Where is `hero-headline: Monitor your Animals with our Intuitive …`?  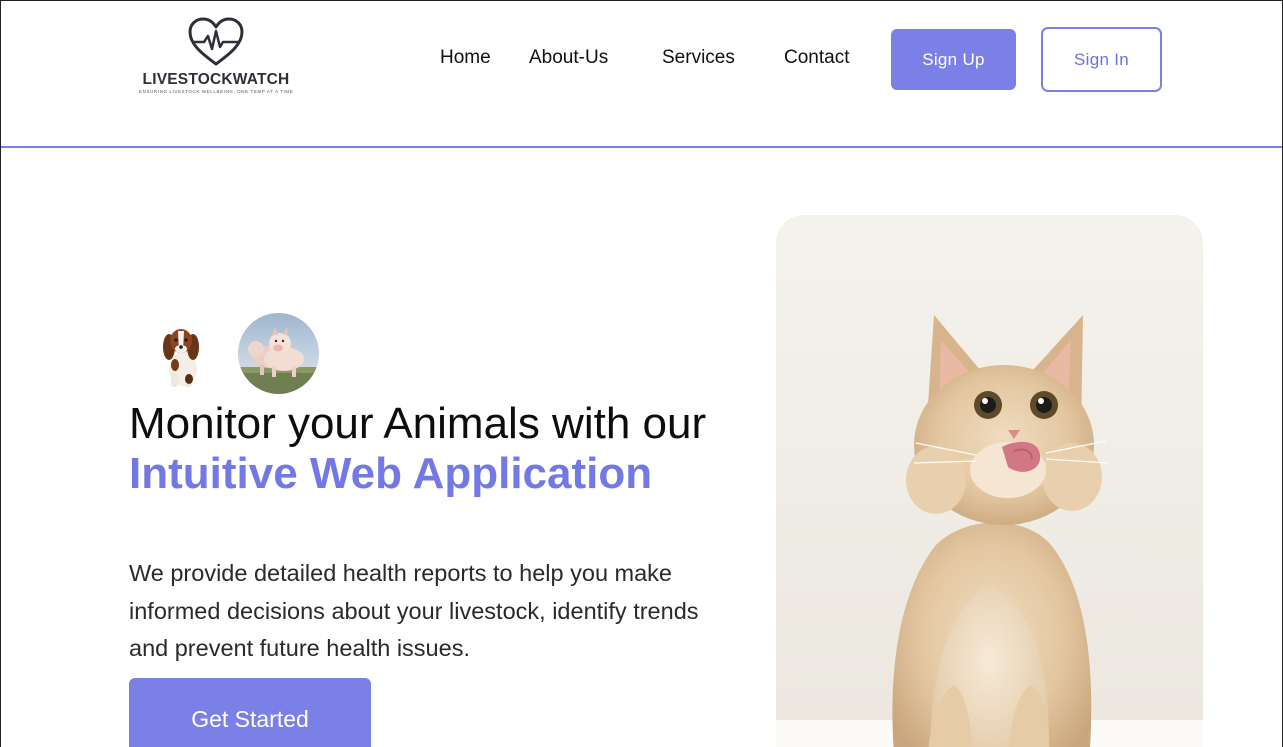 hero-headline: Monitor your Animals with our Intuitive … is located at coordinates (429, 449).